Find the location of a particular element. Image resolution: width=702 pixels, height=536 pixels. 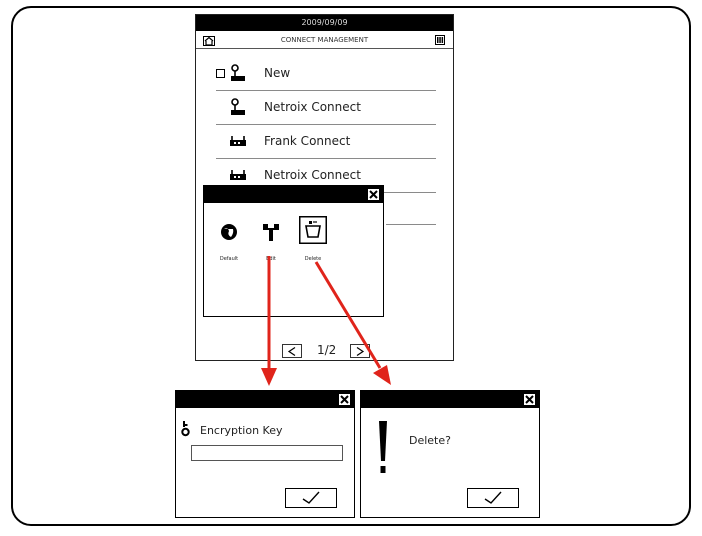

flow-arrows is located at coordinates (326, 321).